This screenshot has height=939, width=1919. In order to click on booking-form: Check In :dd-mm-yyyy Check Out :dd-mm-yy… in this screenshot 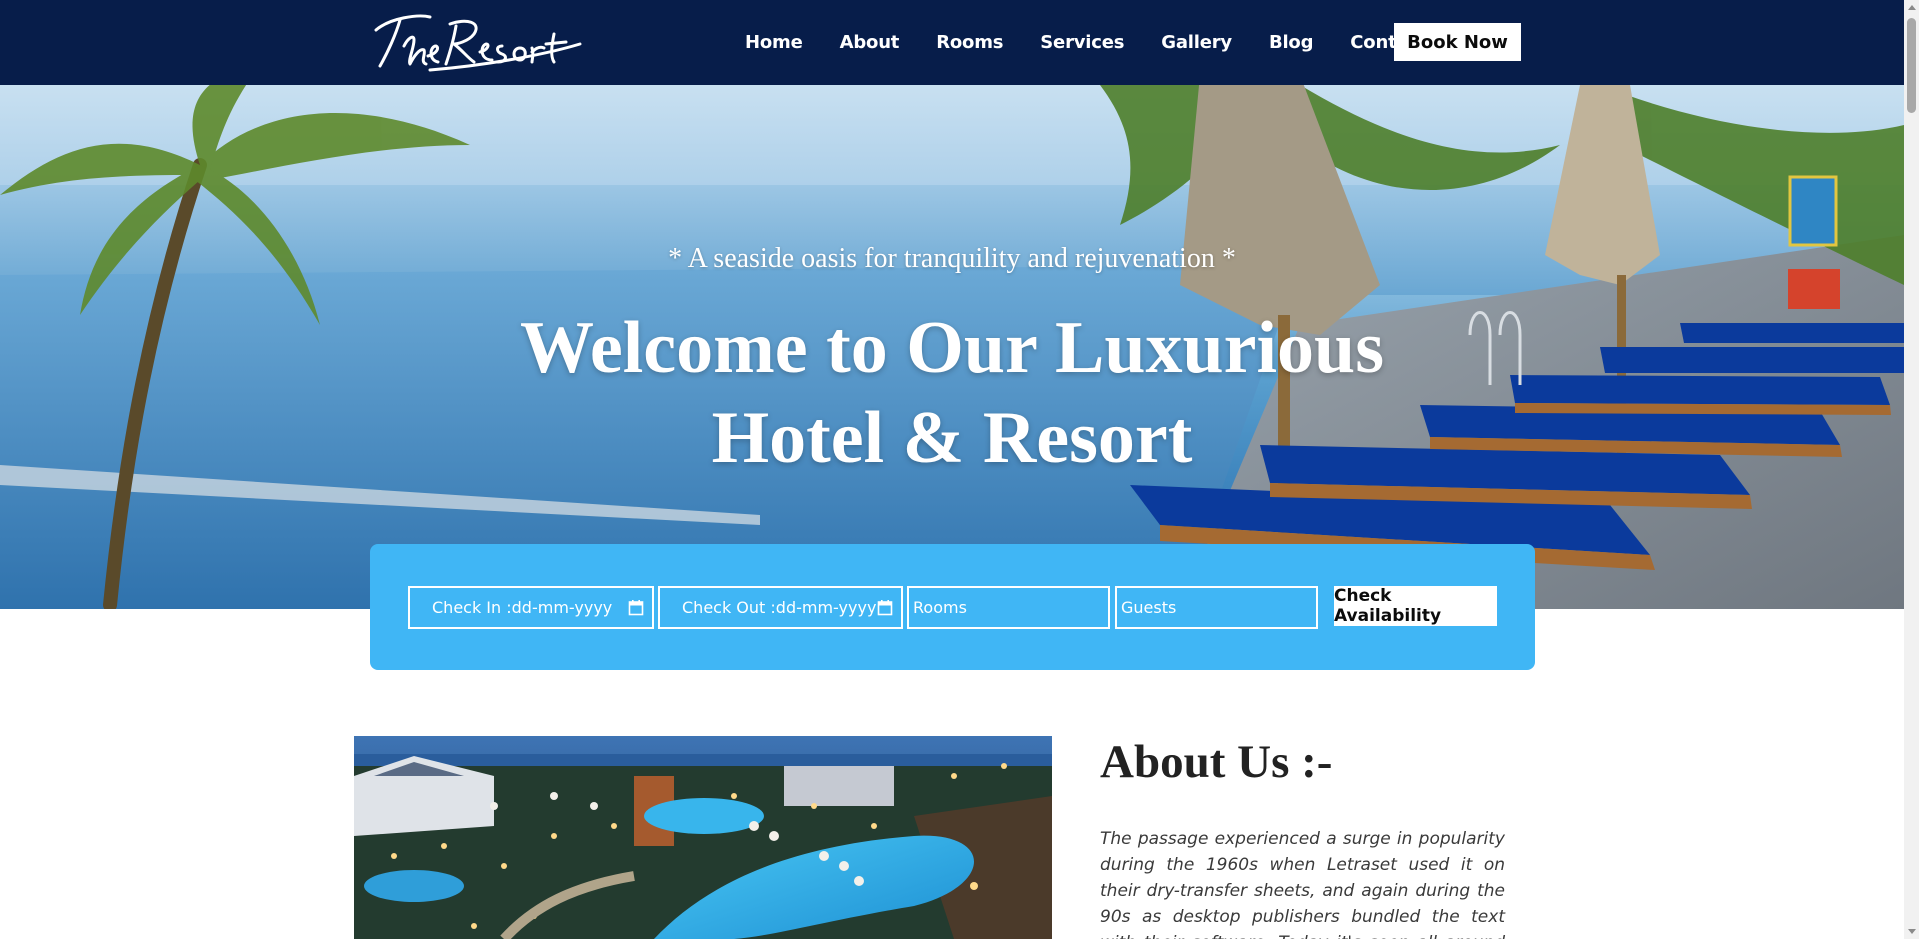, I will do `click(952, 607)`.